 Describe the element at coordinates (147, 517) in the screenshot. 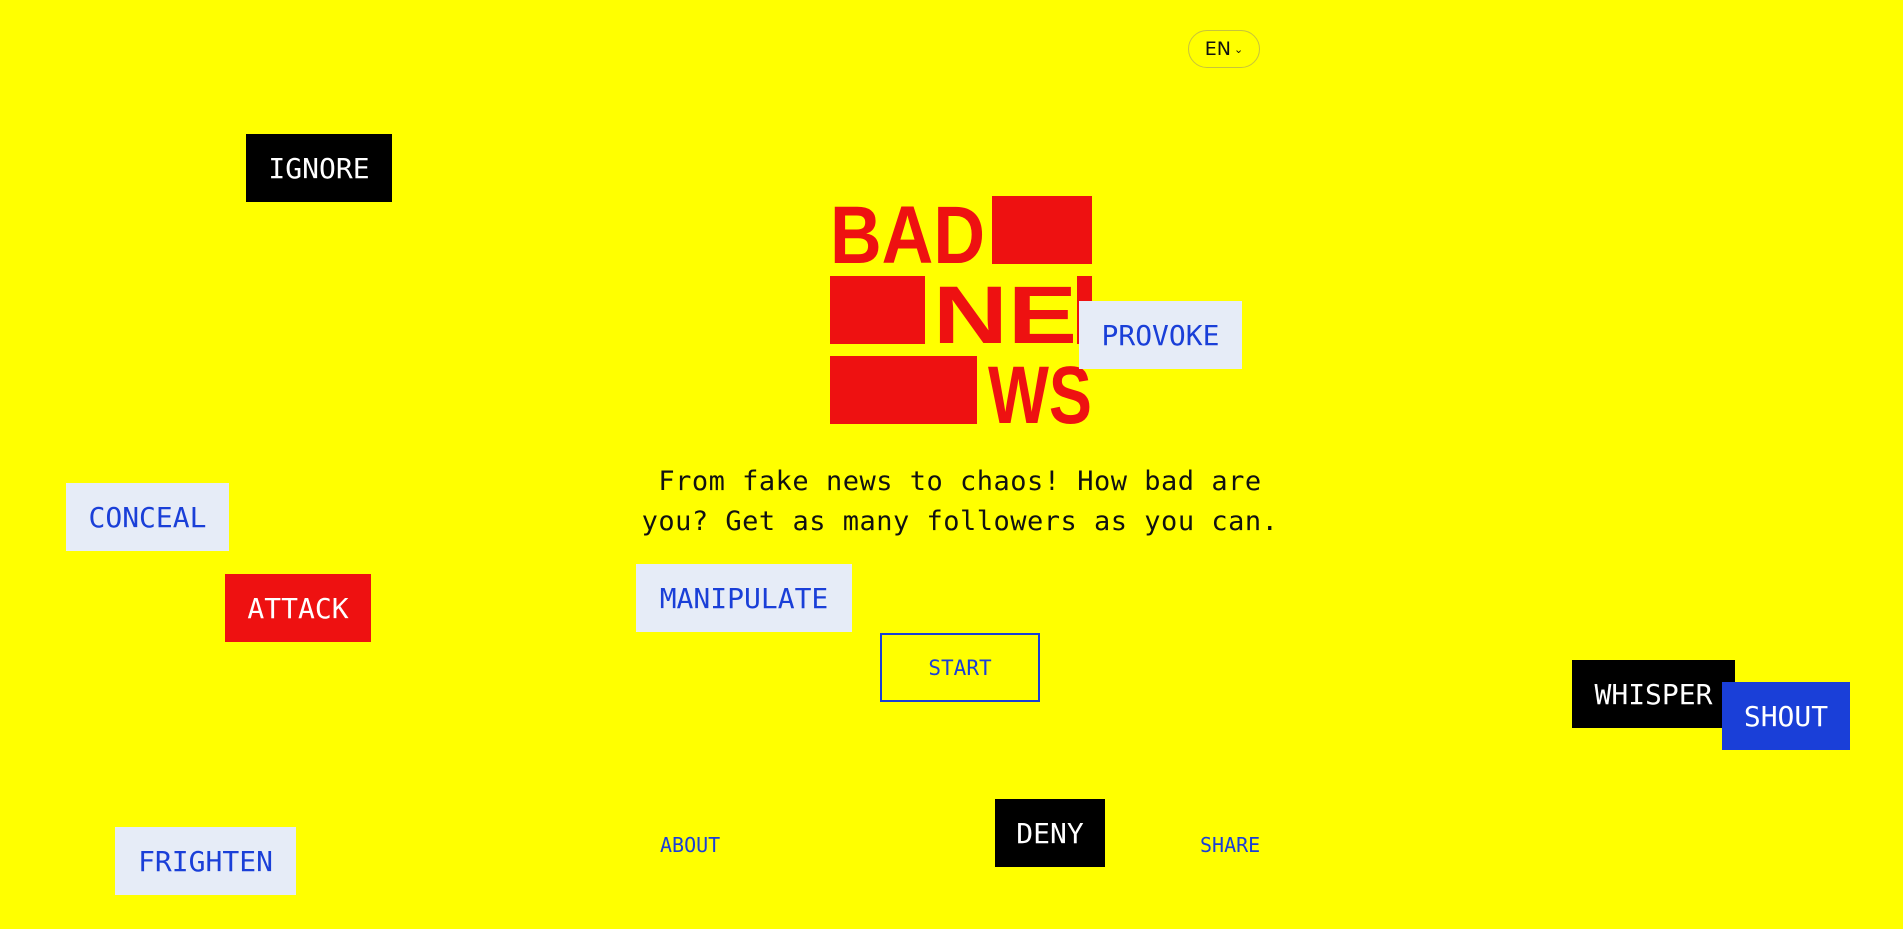

I see `tag-conceal: CONCEAL` at that location.